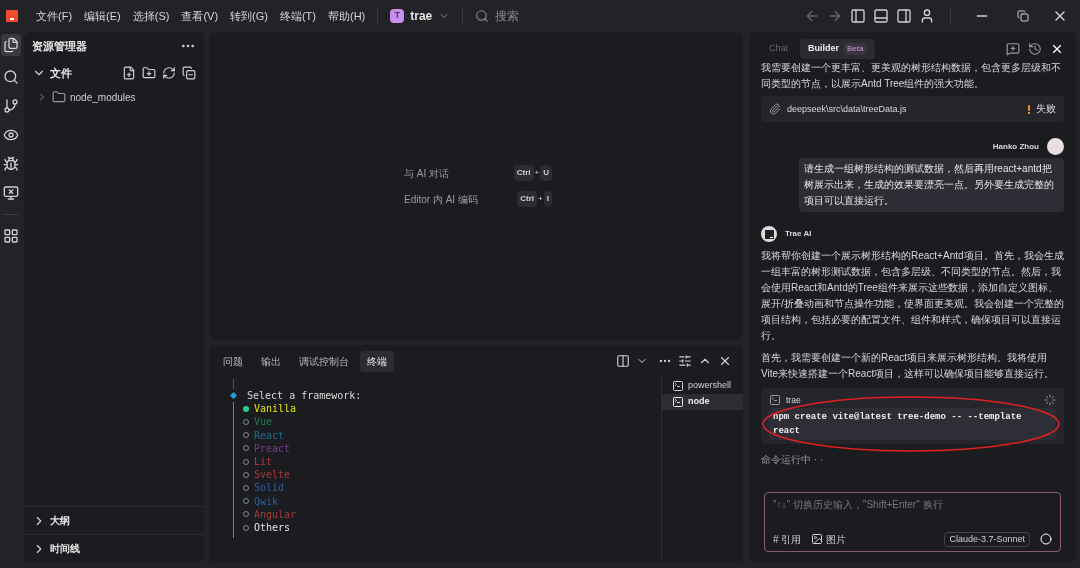 Image resolution: width=1080 pixels, height=568 pixels. What do you see at coordinates (987, 539) in the screenshot?
I see `model-selector: Claude-3.7-Sonnet` at bounding box center [987, 539].